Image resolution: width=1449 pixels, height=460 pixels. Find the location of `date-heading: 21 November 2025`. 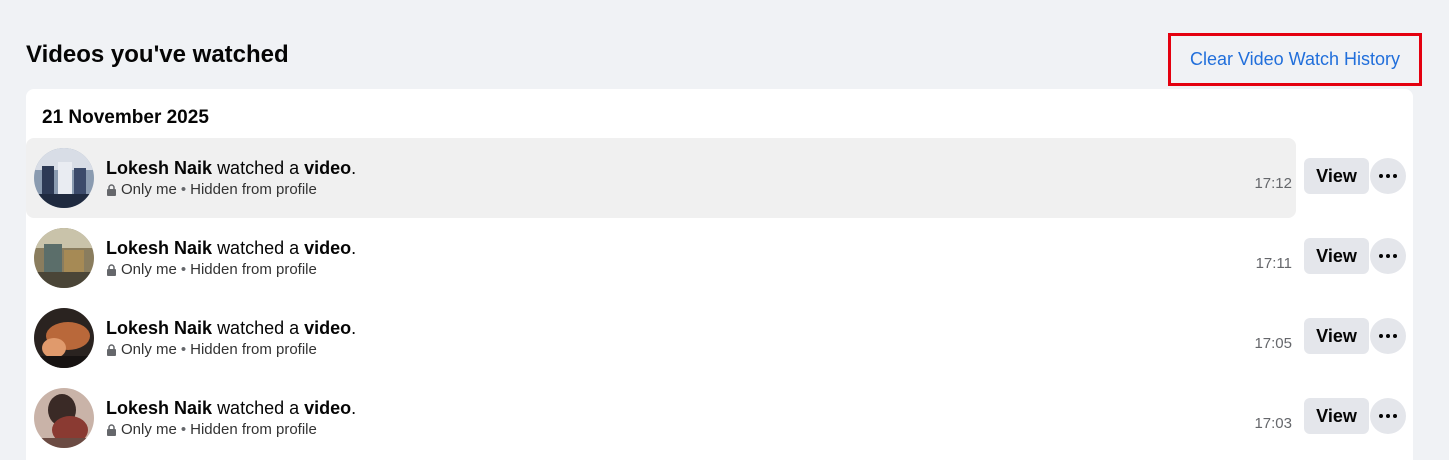

date-heading: 21 November 2025 is located at coordinates (125, 117).